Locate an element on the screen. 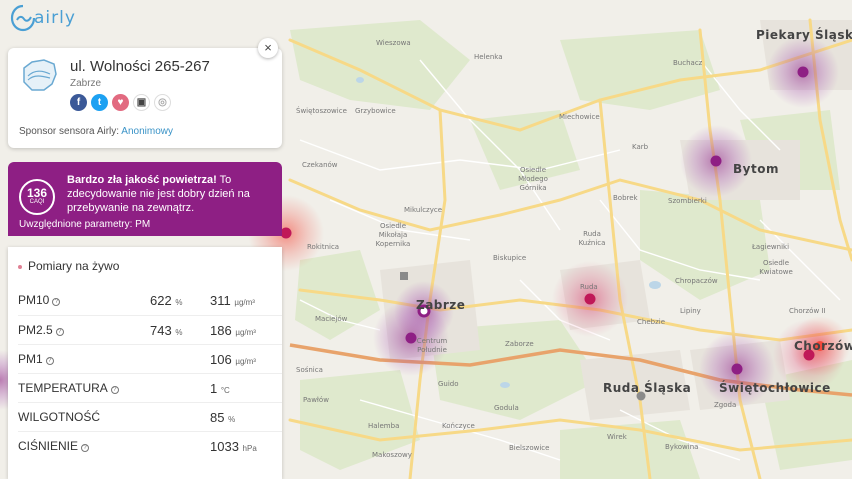 The height and width of the screenshot is (479, 852). map-label: Kończyce is located at coordinates (458, 426).